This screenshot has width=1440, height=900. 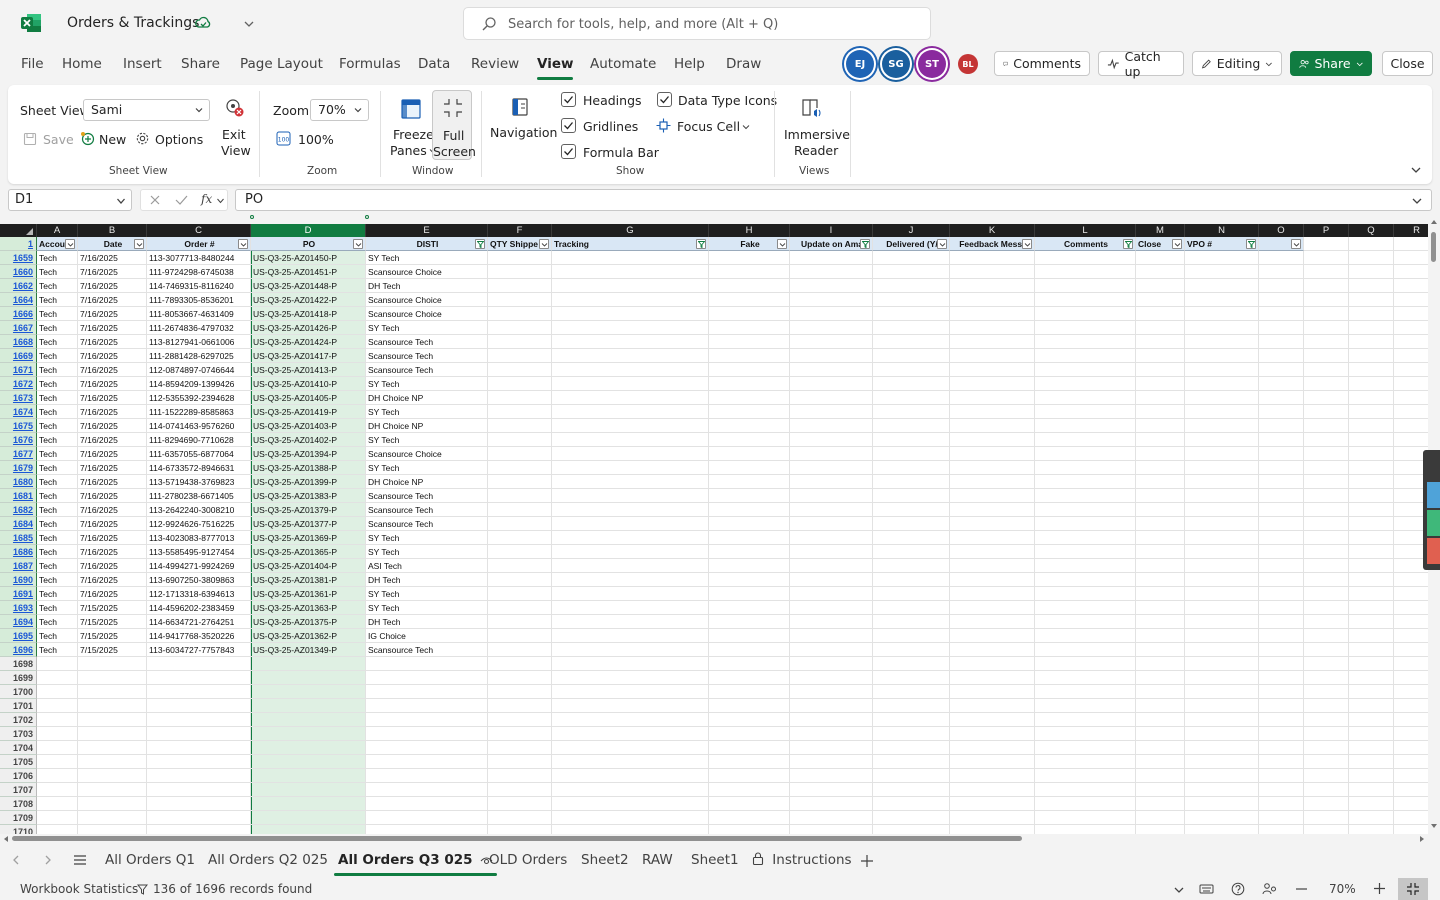 I want to click on row-header: 1677, so click(x=18, y=454).